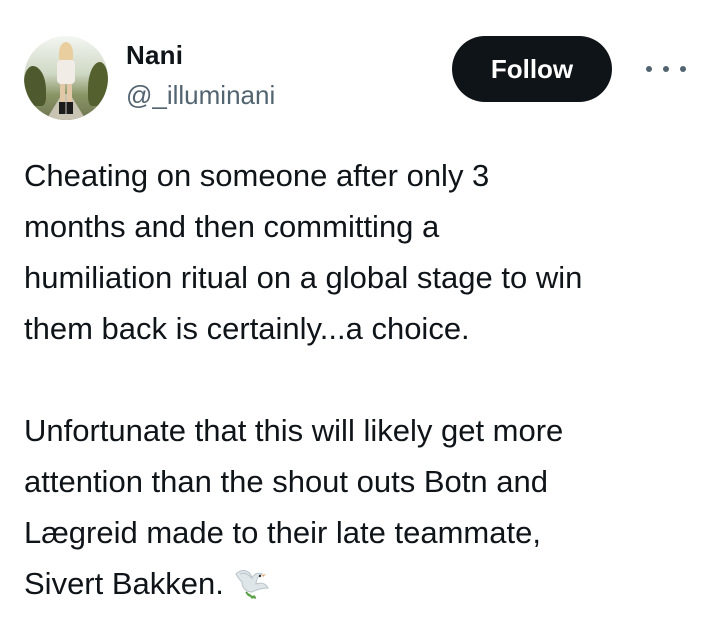 This screenshot has height=618, width=709. Describe the element at coordinates (247, 328) in the screenshot. I see `tweet-line: them back is certainly...a choice.` at that location.